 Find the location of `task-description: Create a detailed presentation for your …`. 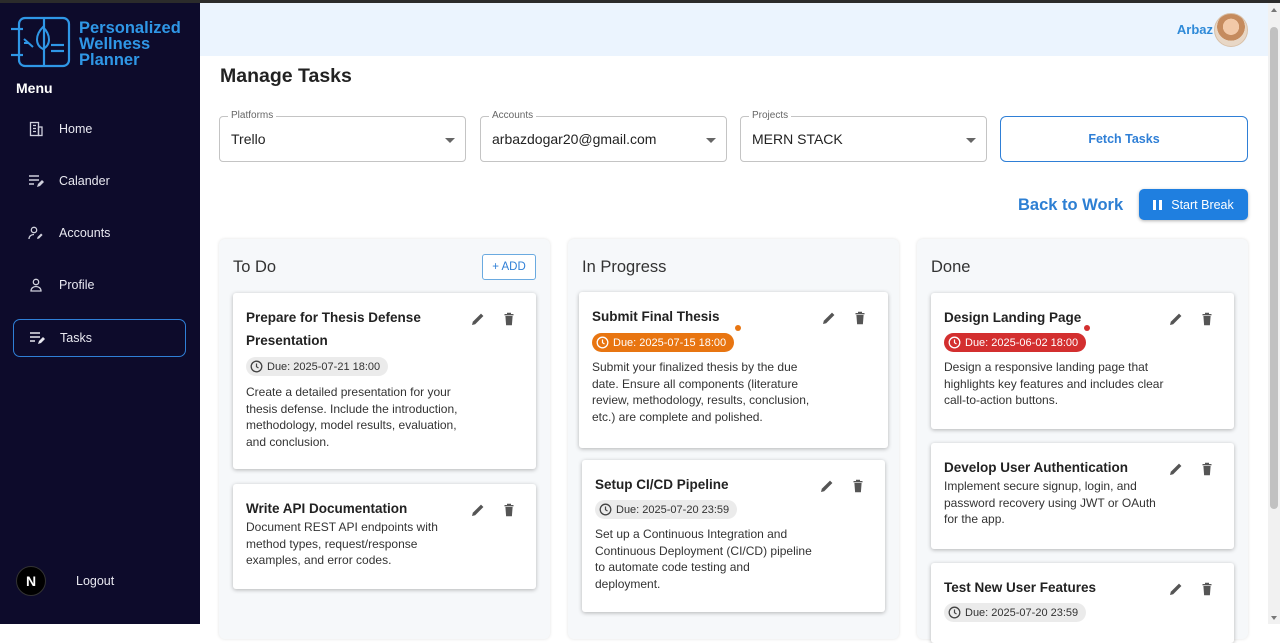

task-description: Create a detailed presentation for your … is located at coordinates (351, 417).